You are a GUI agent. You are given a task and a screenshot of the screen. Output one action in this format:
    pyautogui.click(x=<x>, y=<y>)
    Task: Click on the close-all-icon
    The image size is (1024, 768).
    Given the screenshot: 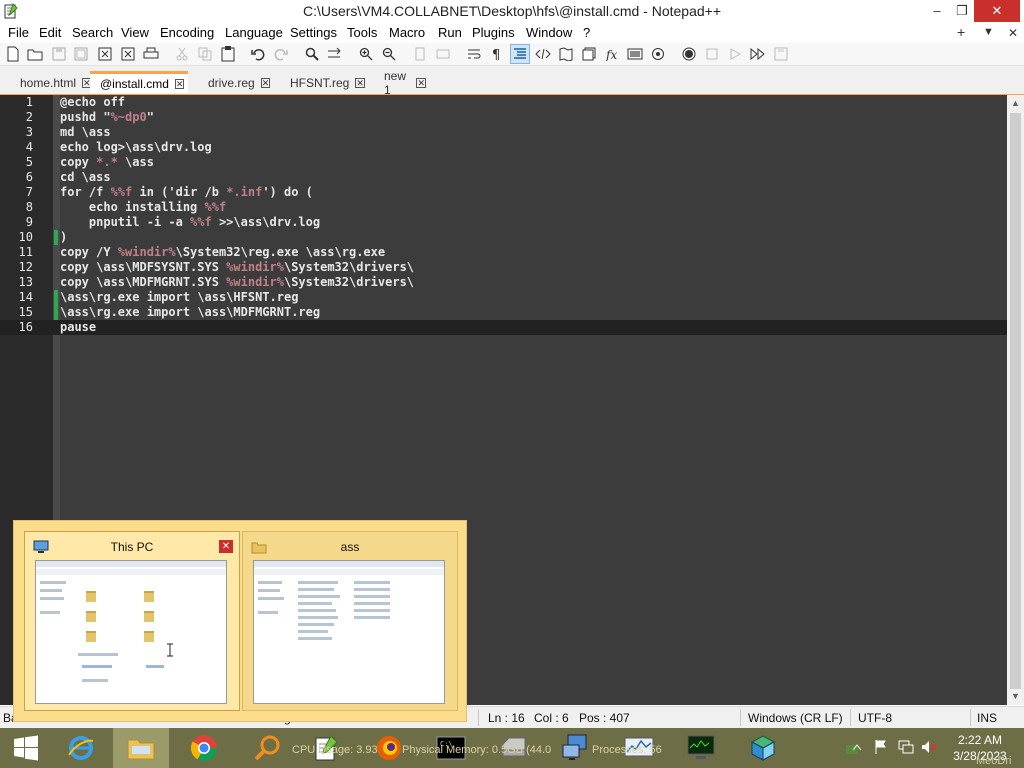 What is the action you would take?
    pyautogui.click(x=128, y=54)
    